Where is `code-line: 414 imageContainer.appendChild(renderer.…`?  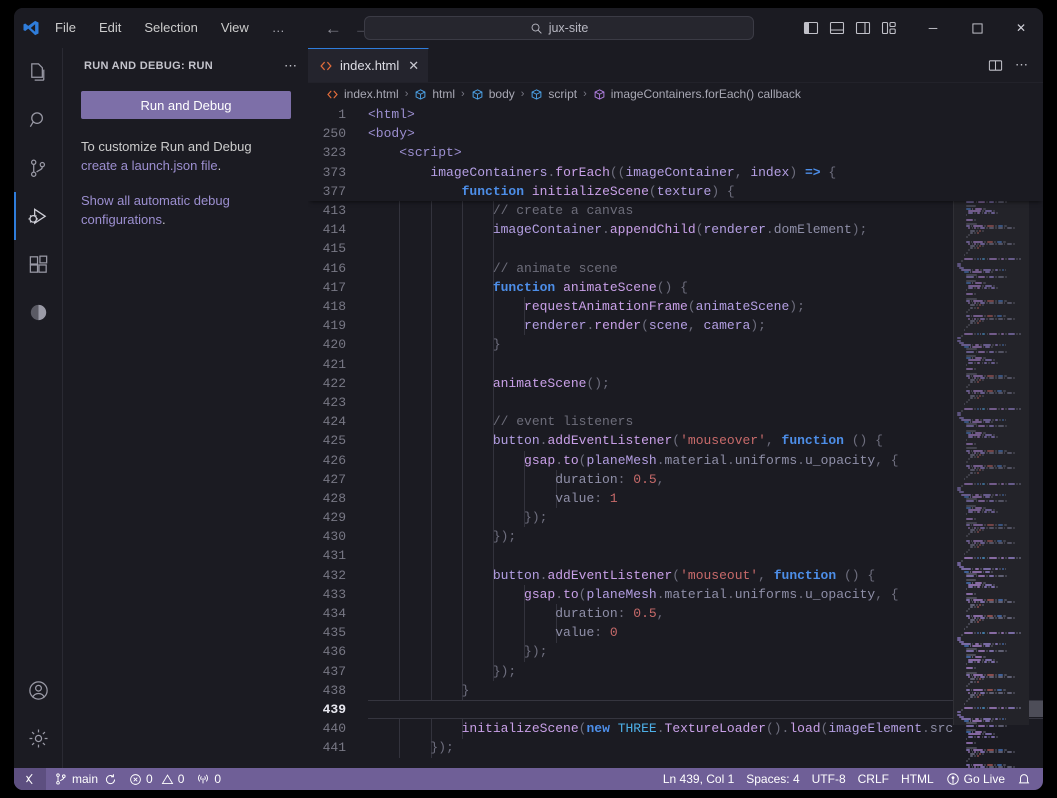 code-line: 414 imageContainer.appendChild(renderer.… is located at coordinates (675, 229).